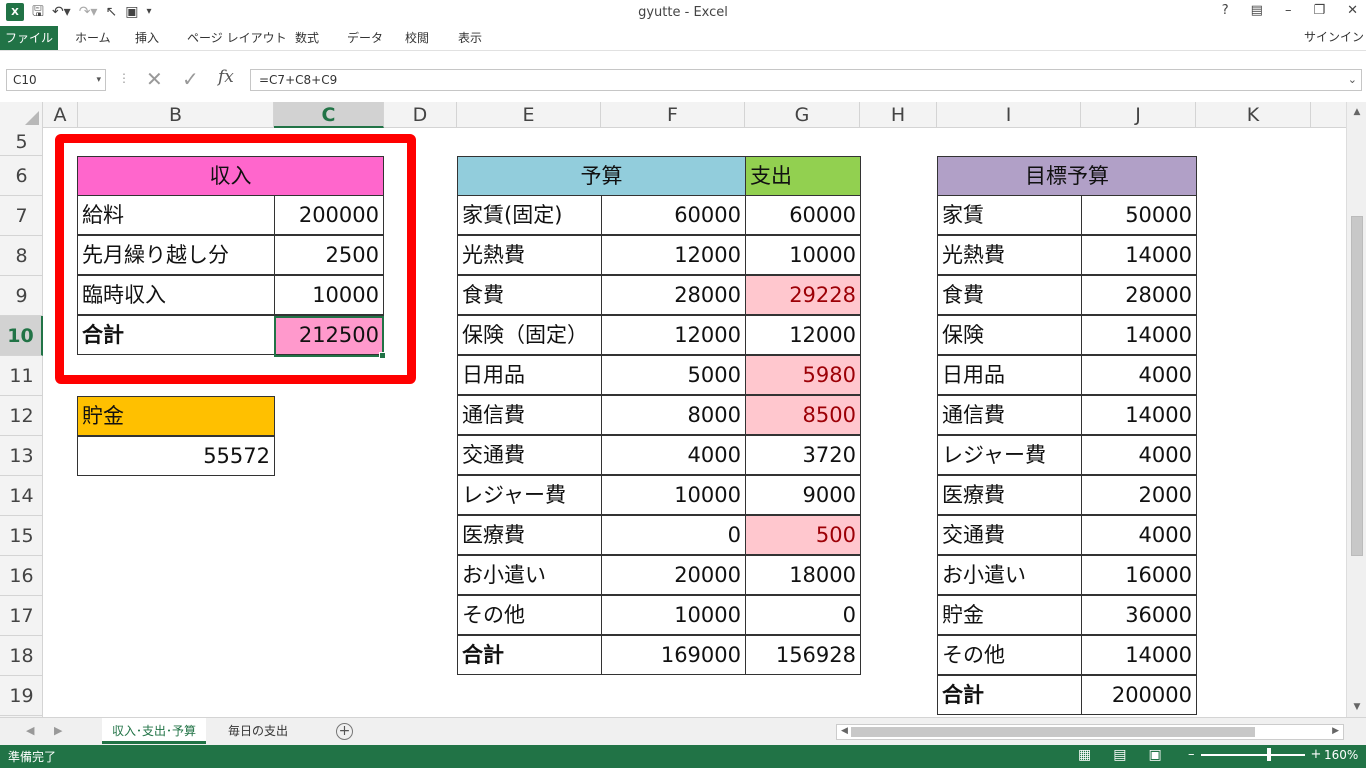 The height and width of the screenshot is (768, 1366). What do you see at coordinates (1067, 176) in the screenshot?
I see `target-header-cell: 目標予算` at bounding box center [1067, 176].